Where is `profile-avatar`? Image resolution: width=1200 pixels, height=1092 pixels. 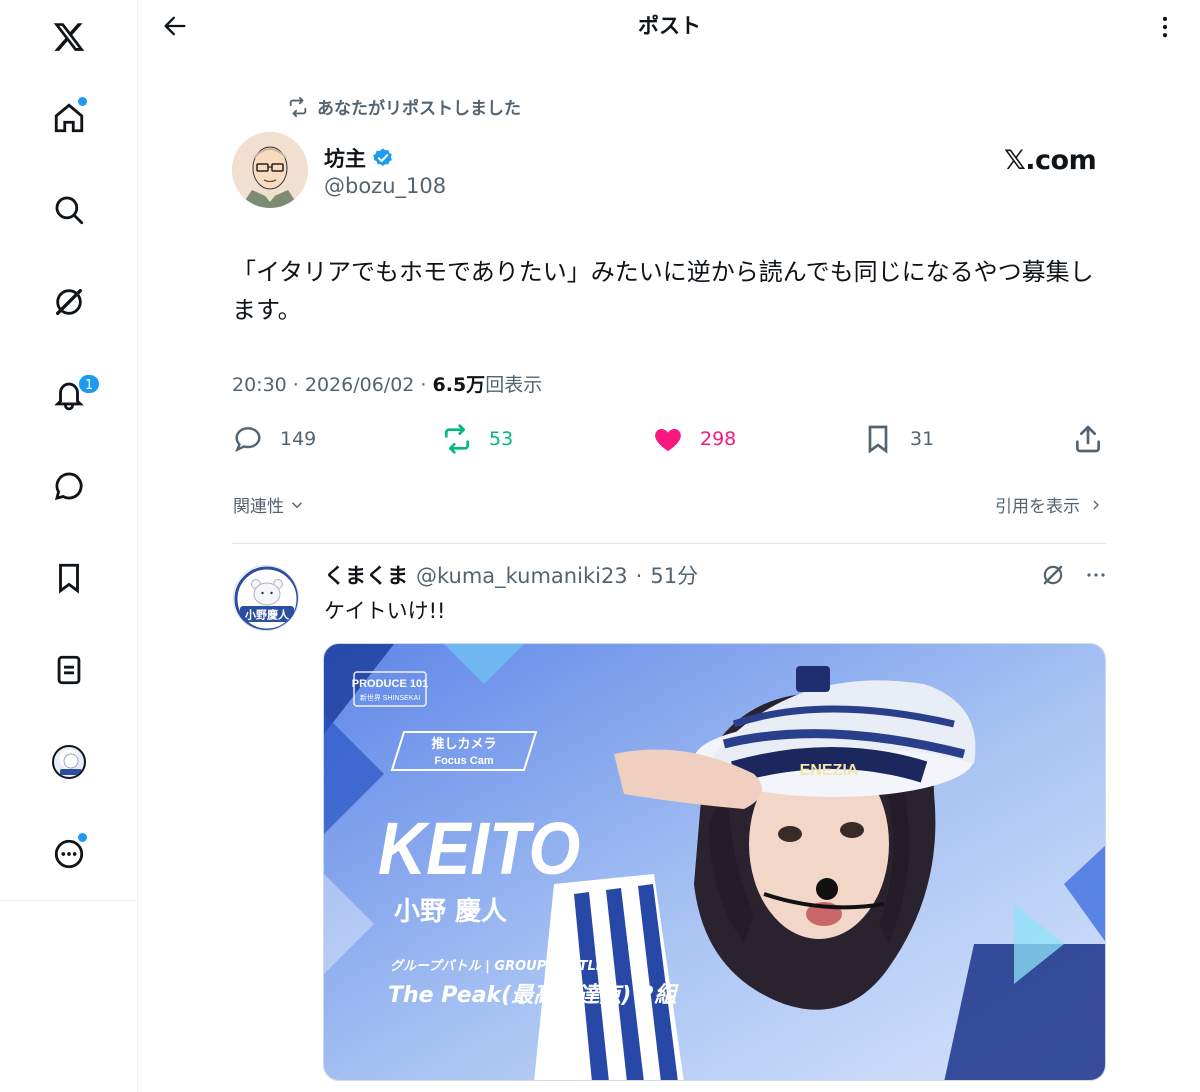
profile-avatar is located at coordinates (69, 762).